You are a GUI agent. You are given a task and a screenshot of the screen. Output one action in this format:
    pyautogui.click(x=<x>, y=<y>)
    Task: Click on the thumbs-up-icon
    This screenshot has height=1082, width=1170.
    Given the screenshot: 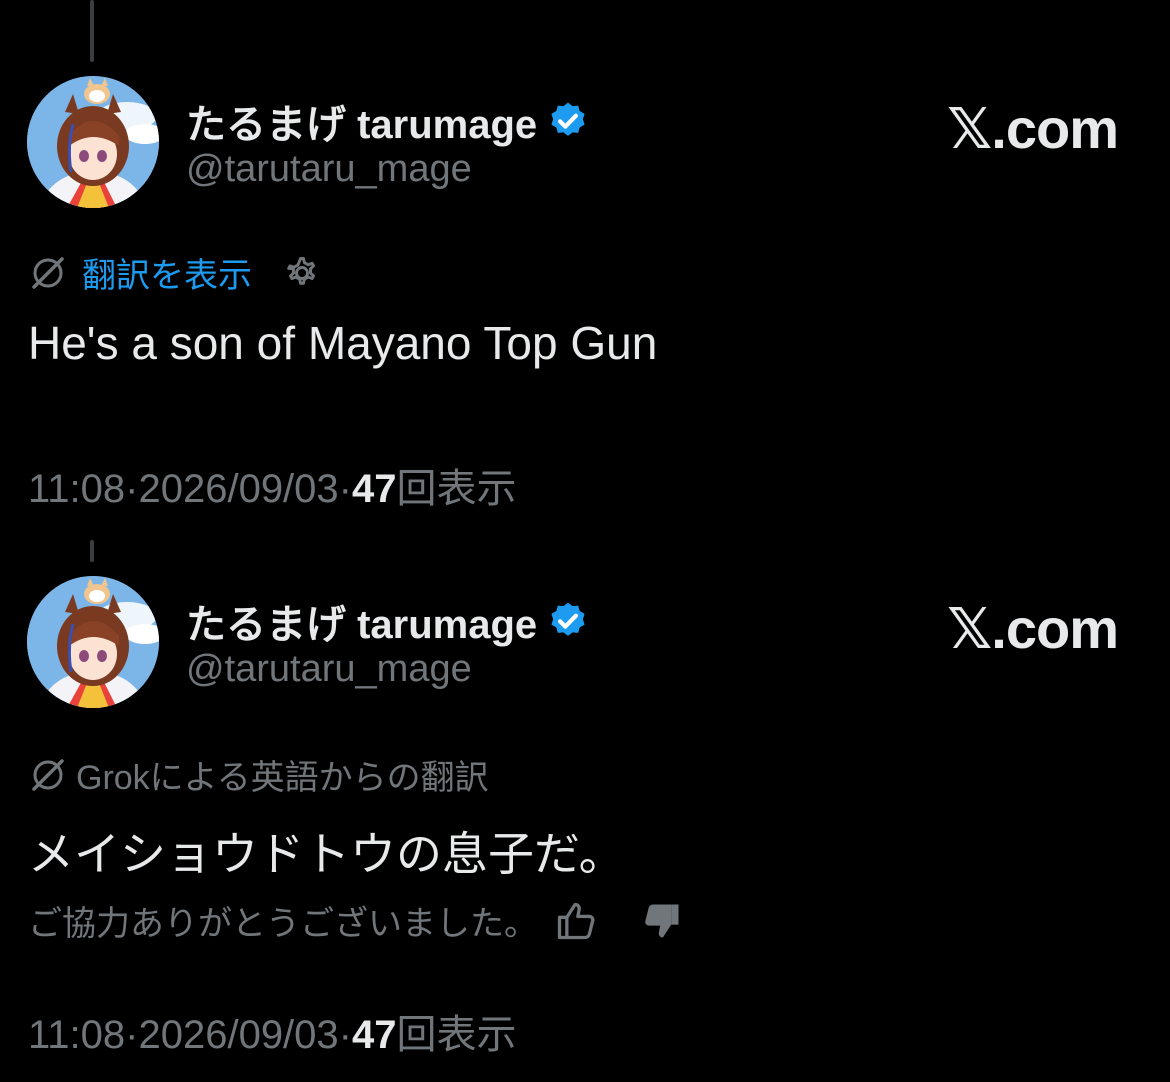 What is the action you would take?
    pyautogui.click(x=576, y=921)
    